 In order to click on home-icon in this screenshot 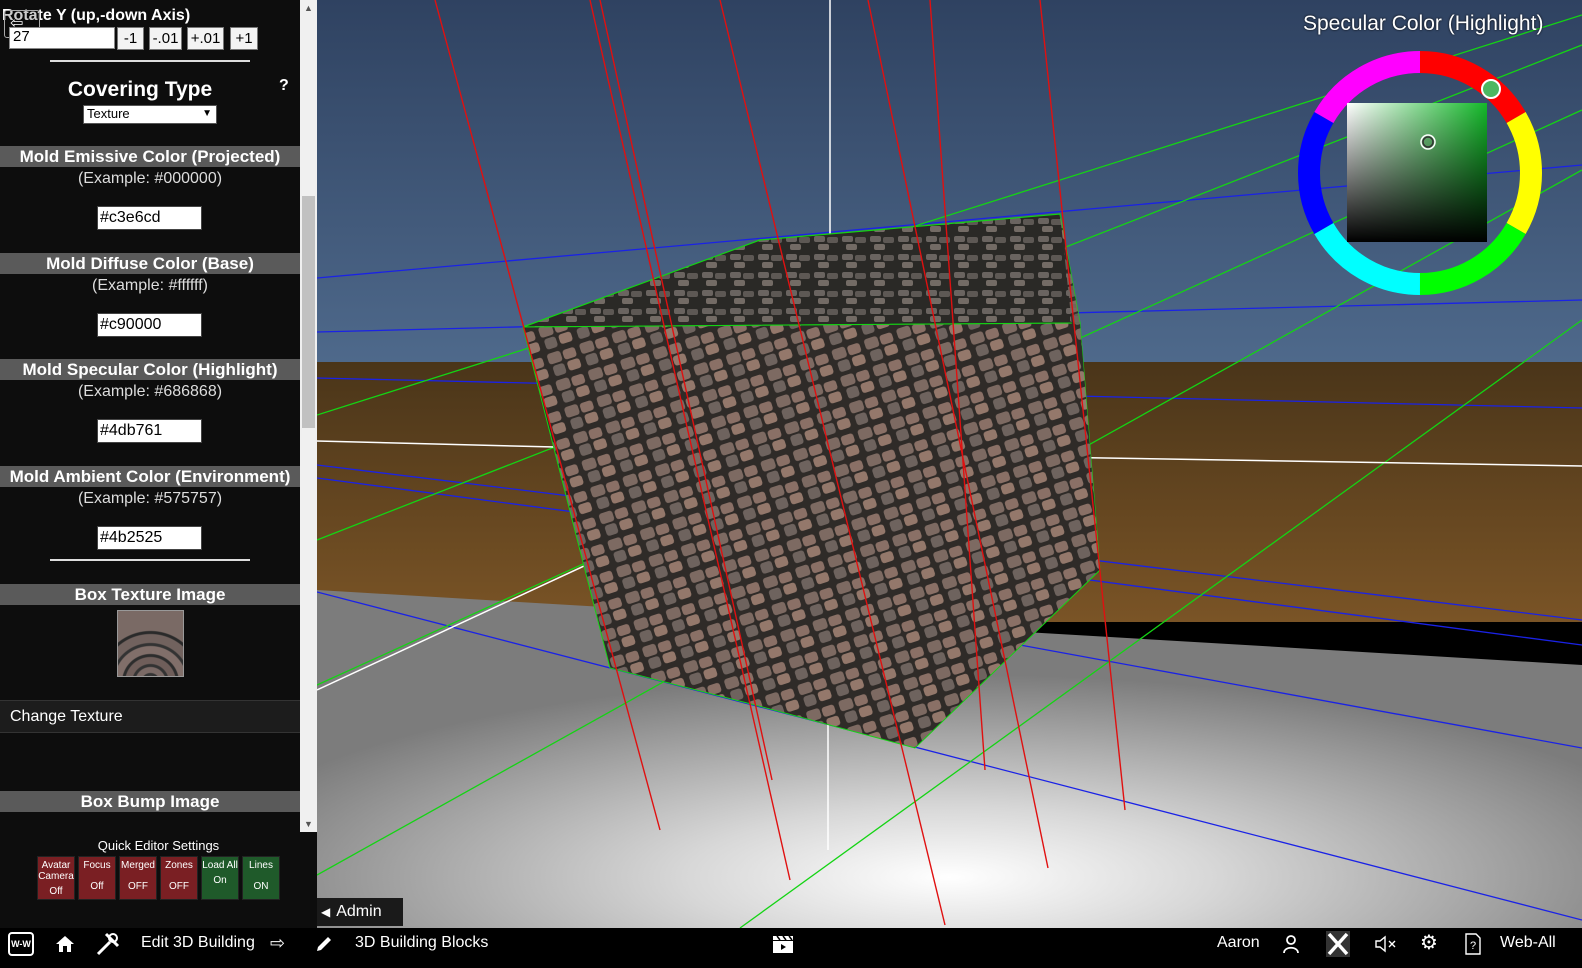, I will do `click(66, 944)`.